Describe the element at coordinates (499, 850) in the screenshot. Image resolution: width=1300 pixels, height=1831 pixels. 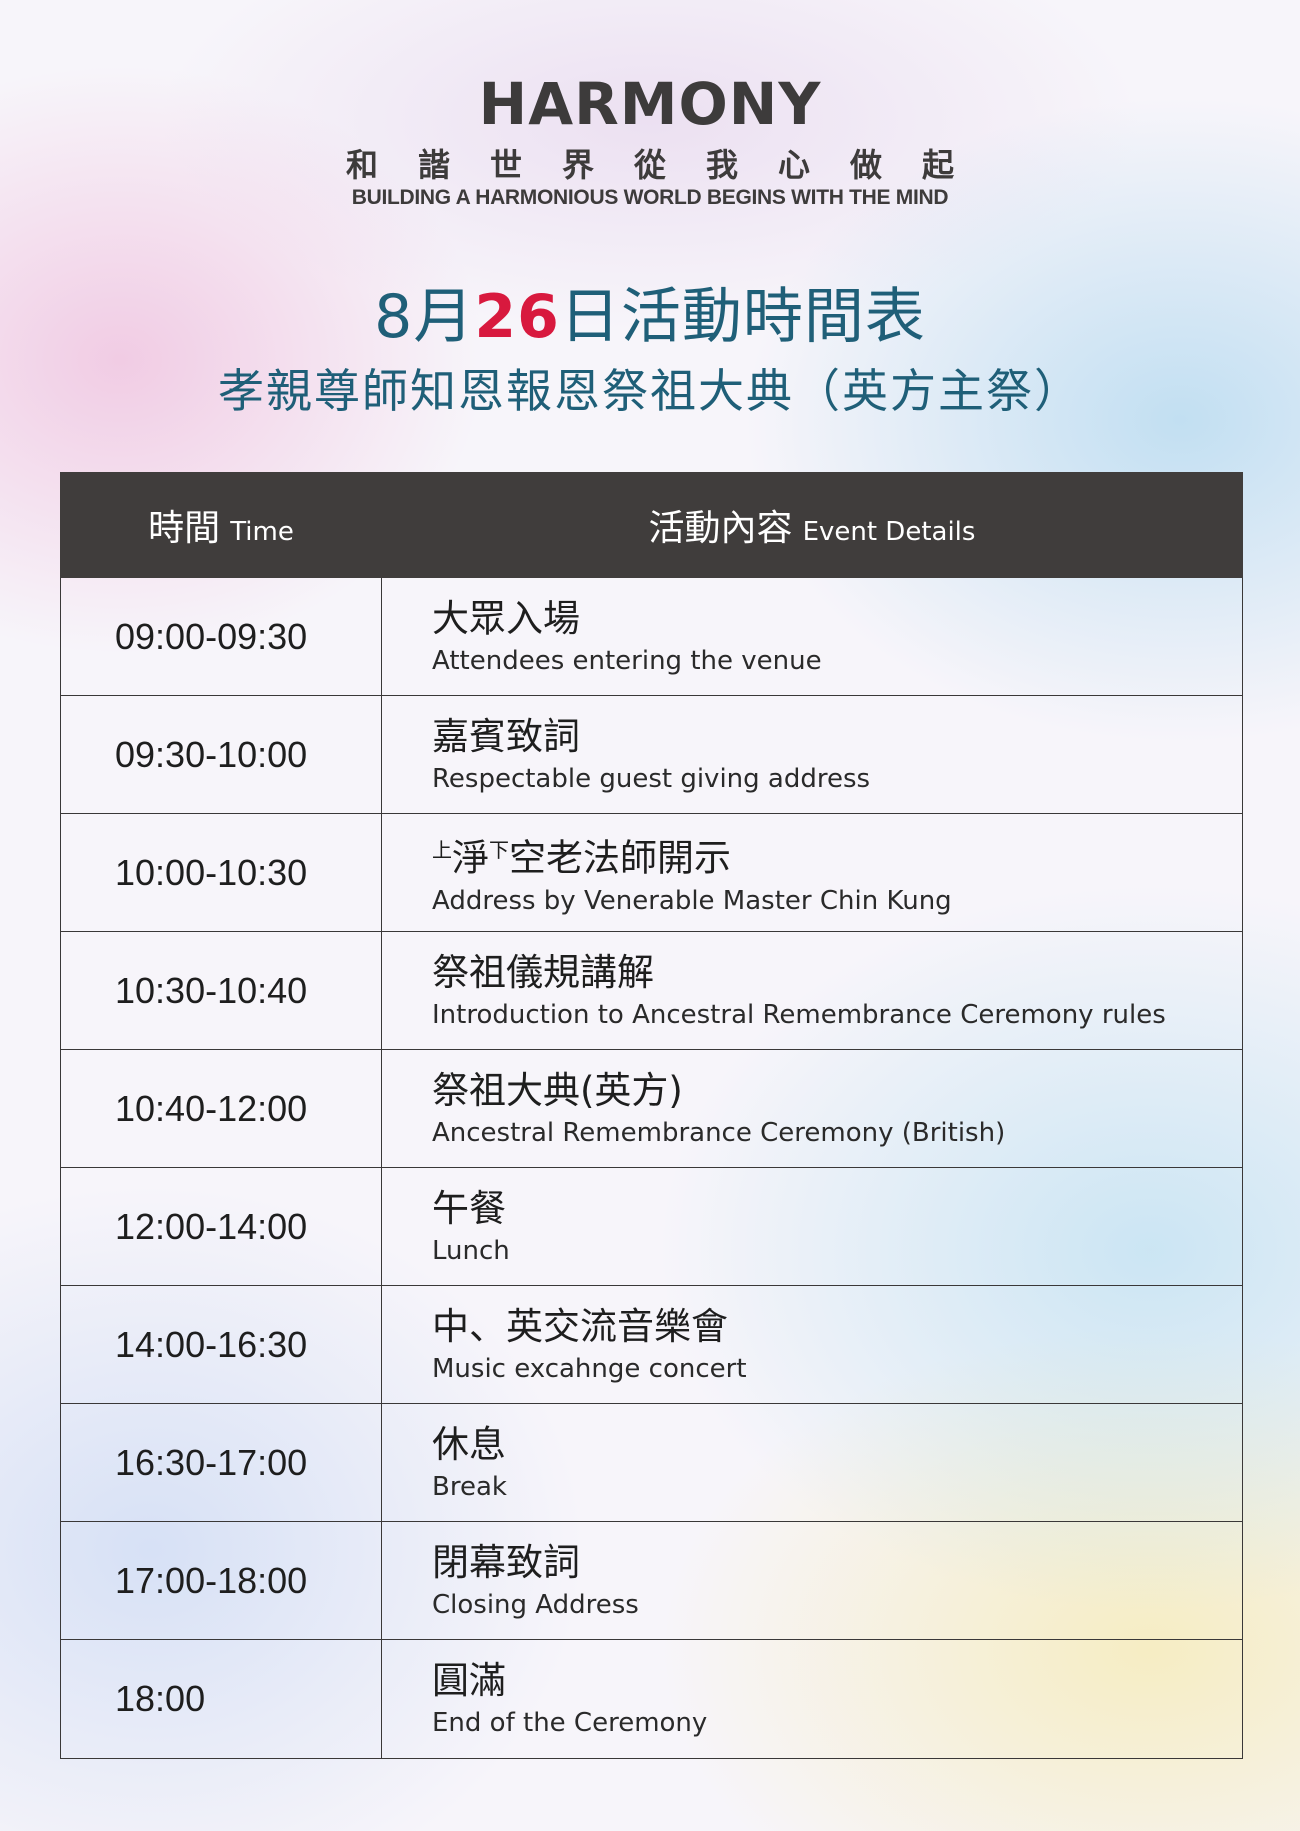
I see `honorific-lower: 下` at that location.